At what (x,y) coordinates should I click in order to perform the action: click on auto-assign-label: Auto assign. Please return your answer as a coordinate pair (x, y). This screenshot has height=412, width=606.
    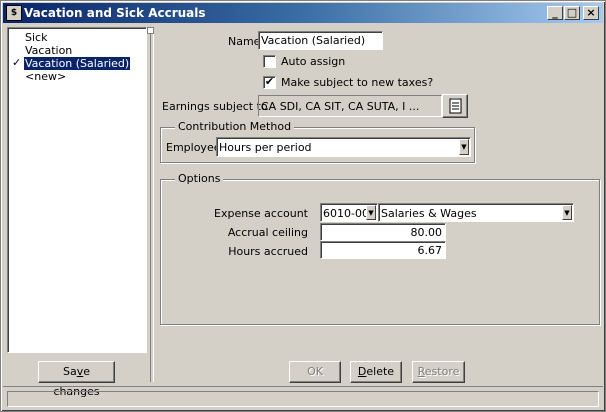
    Looking at the image, I should click on (313, 61).